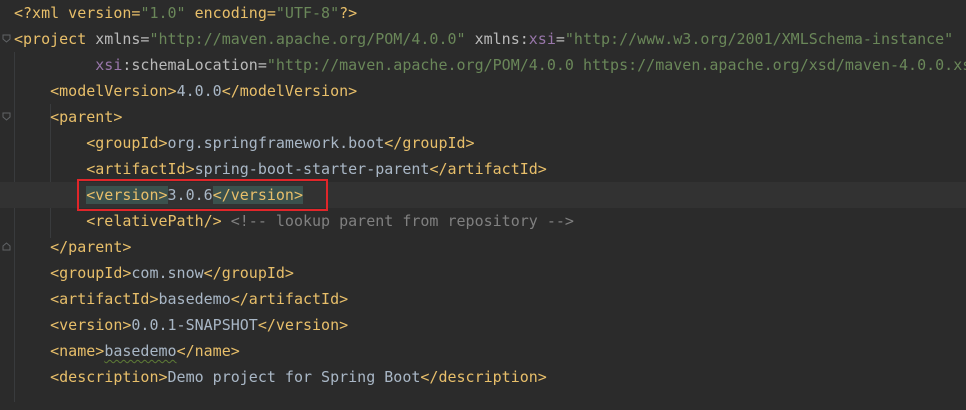 Image resolution: width=966 pixels, height=410 pixels. Describe the element at coordinates (86, 117) in the screenshot. I see `code-token: <parent>` at that location.